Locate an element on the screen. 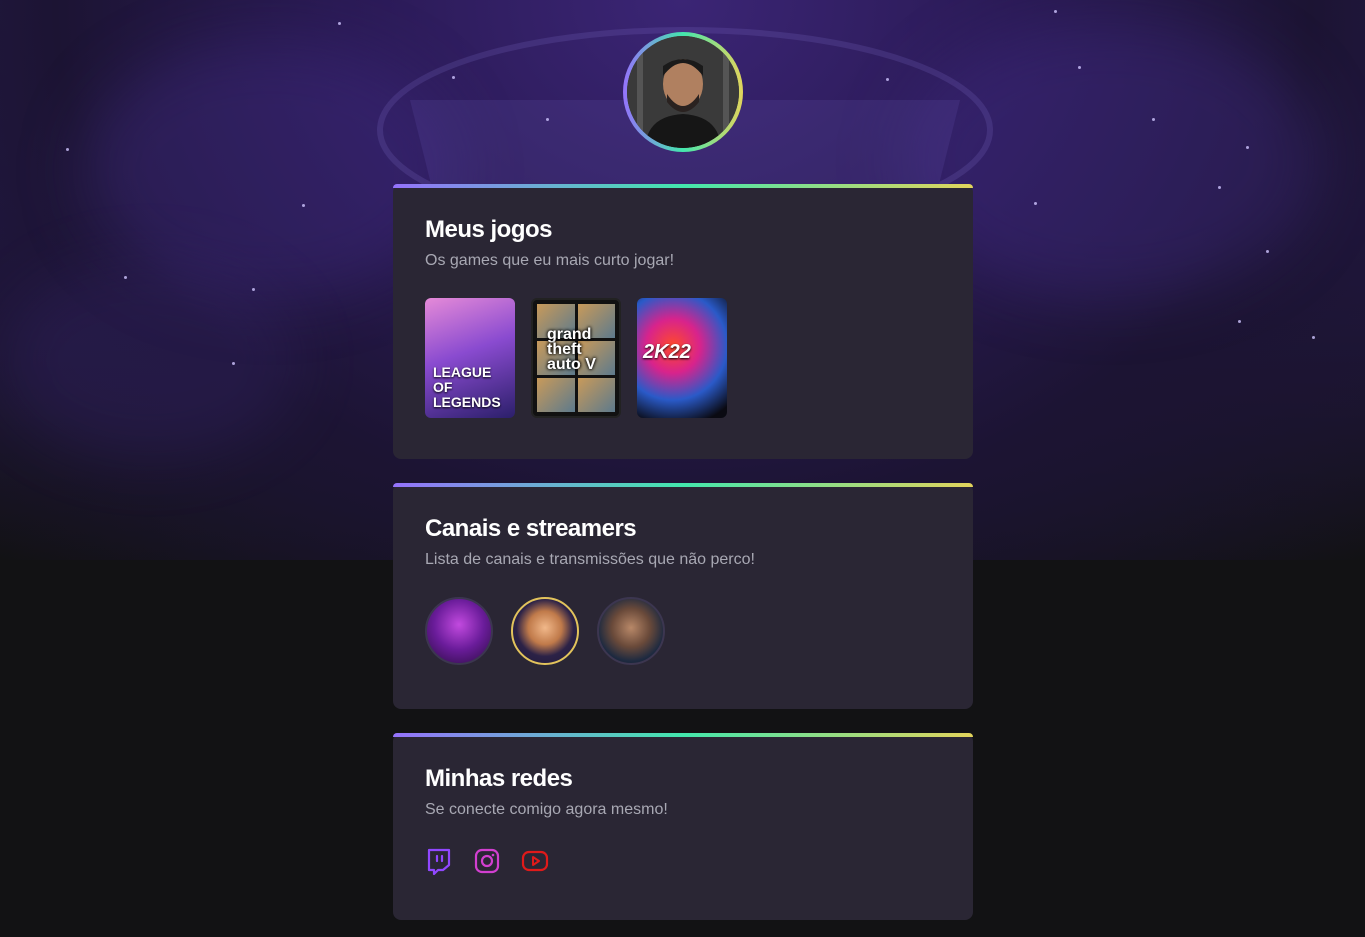 This screenshot has width=1365, height=937. youtube-icon is located at coordinates (535, 861).